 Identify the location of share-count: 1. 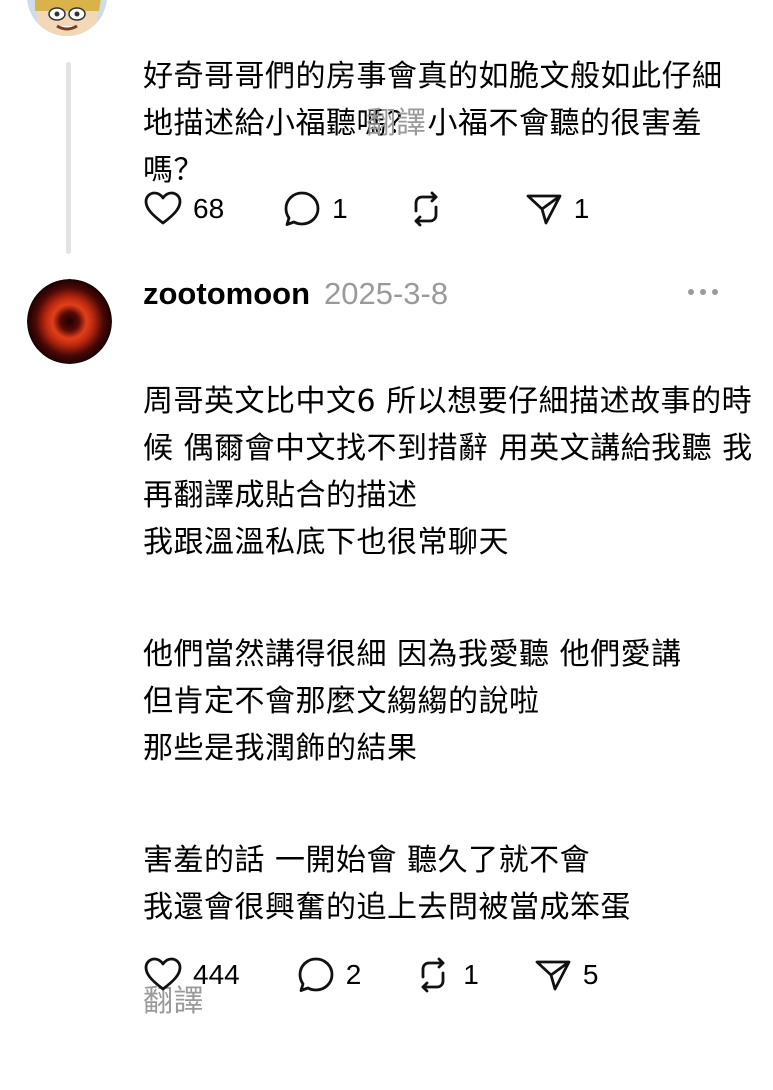
(581, 208).